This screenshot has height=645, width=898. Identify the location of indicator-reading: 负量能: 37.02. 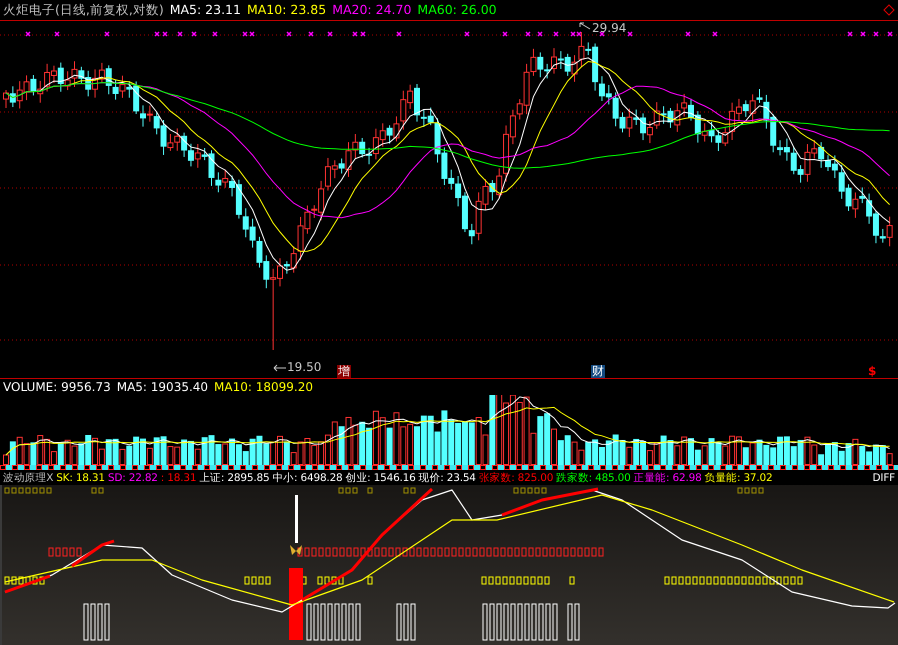
(738, 477).